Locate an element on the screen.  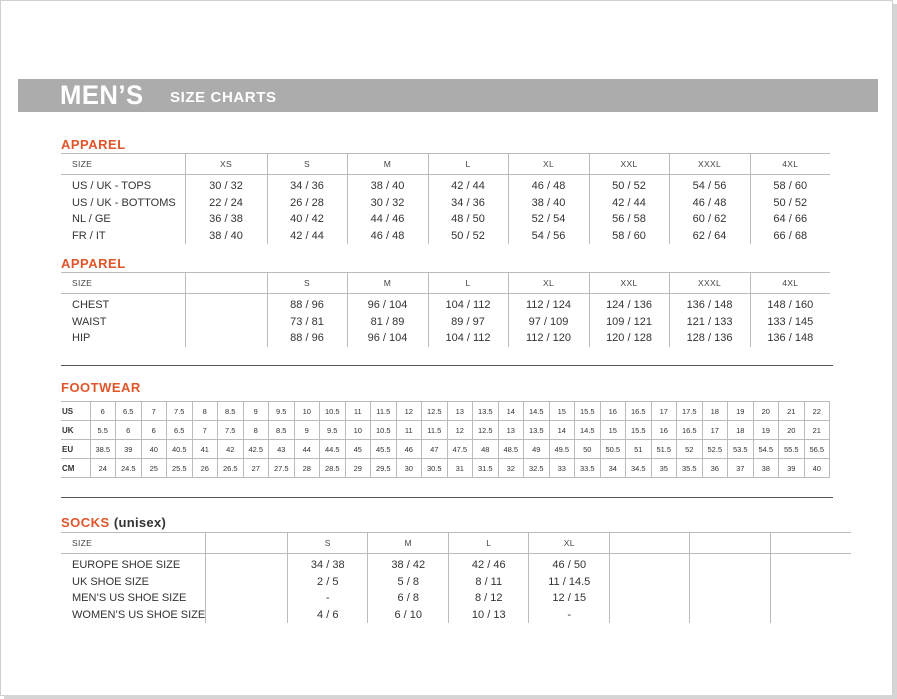
table-header-row: SIZE XS S M L XL XXL XXXL 4XL is located at coordinates (445, 164).